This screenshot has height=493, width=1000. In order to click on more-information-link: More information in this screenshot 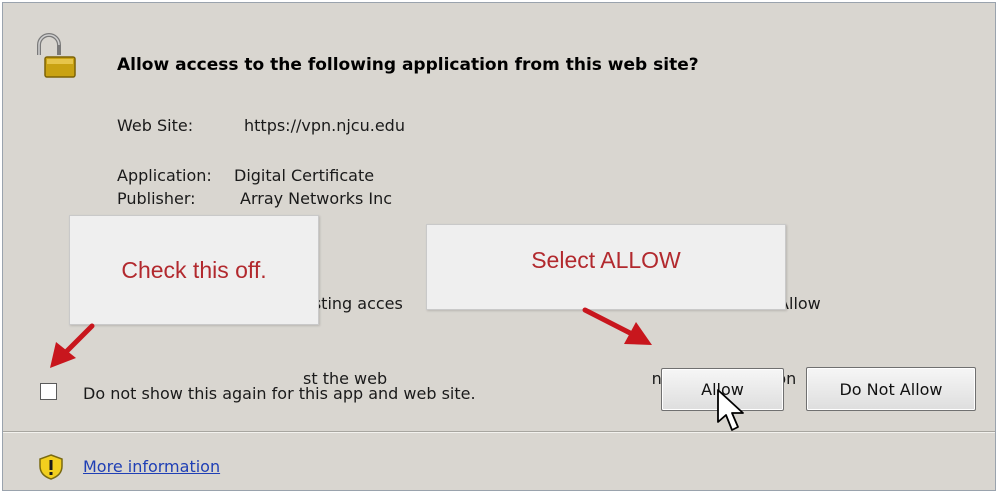, I will do `click(151, 466)`.